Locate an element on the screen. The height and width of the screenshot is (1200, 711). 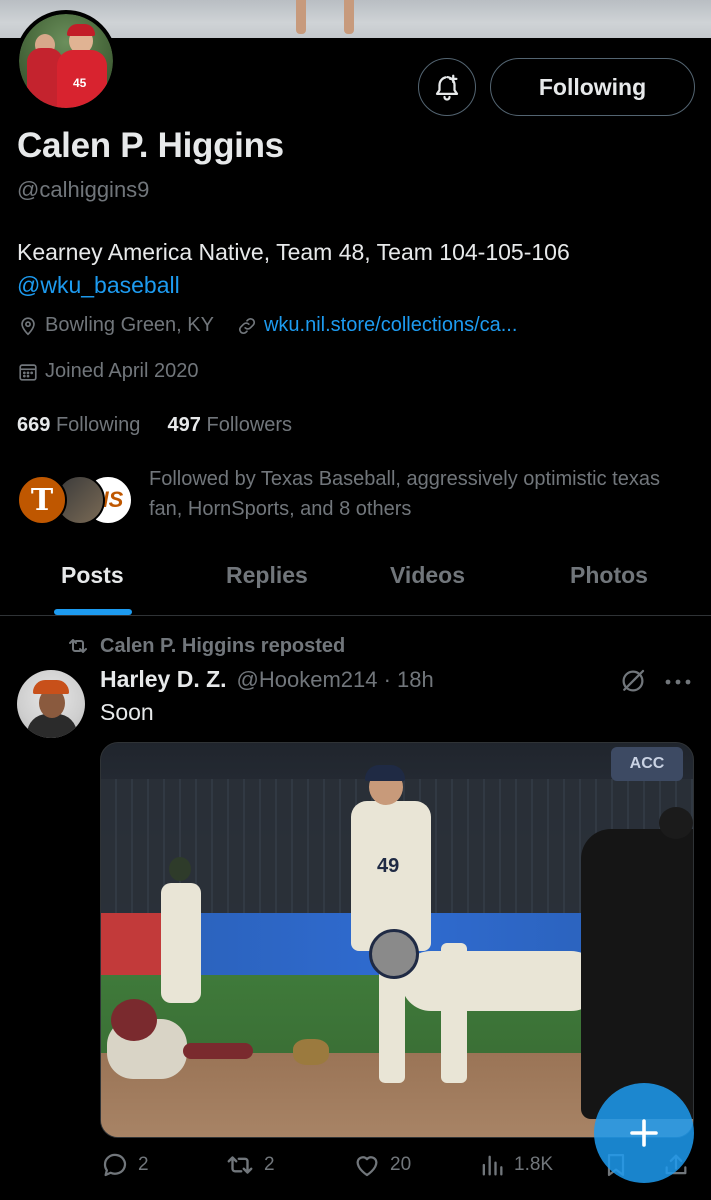
followers-count: 497 is located at coordinates (184, 425).